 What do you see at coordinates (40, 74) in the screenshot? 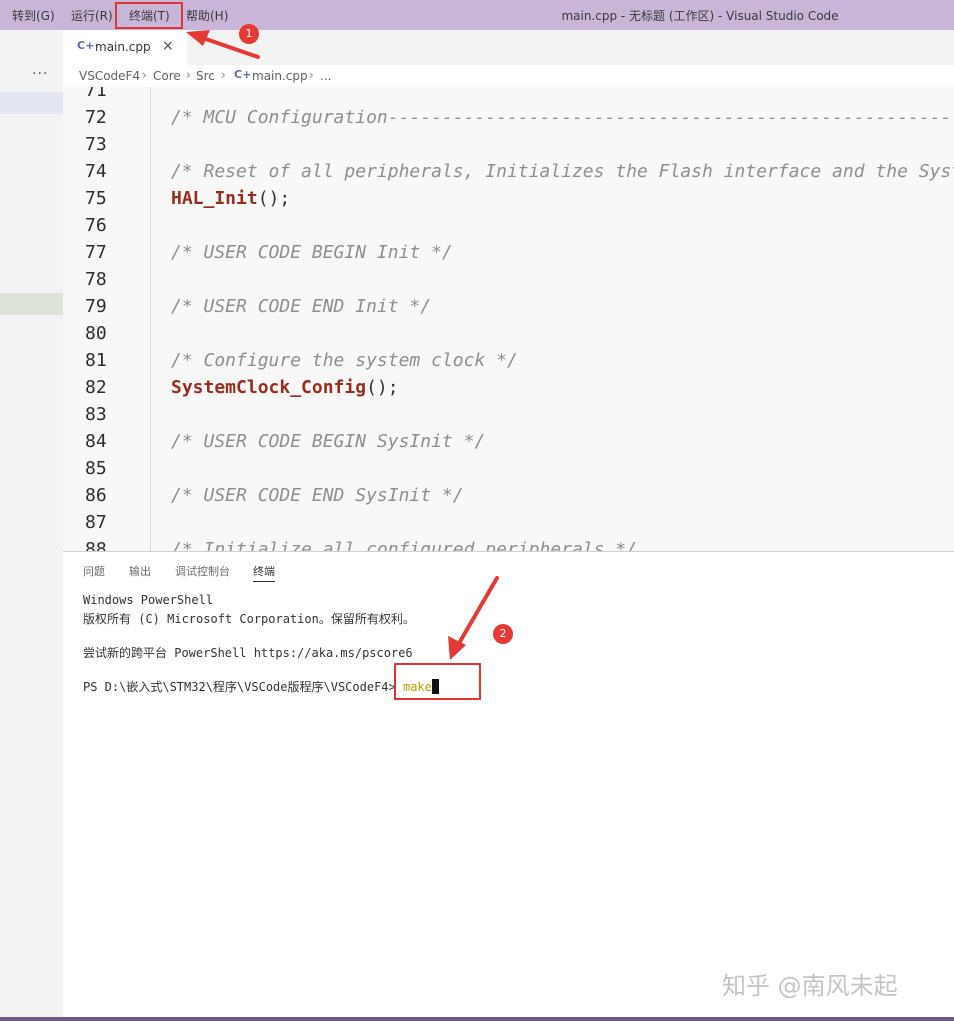
I see `more-actions-icon: ···` at bounding box center [40, 74].